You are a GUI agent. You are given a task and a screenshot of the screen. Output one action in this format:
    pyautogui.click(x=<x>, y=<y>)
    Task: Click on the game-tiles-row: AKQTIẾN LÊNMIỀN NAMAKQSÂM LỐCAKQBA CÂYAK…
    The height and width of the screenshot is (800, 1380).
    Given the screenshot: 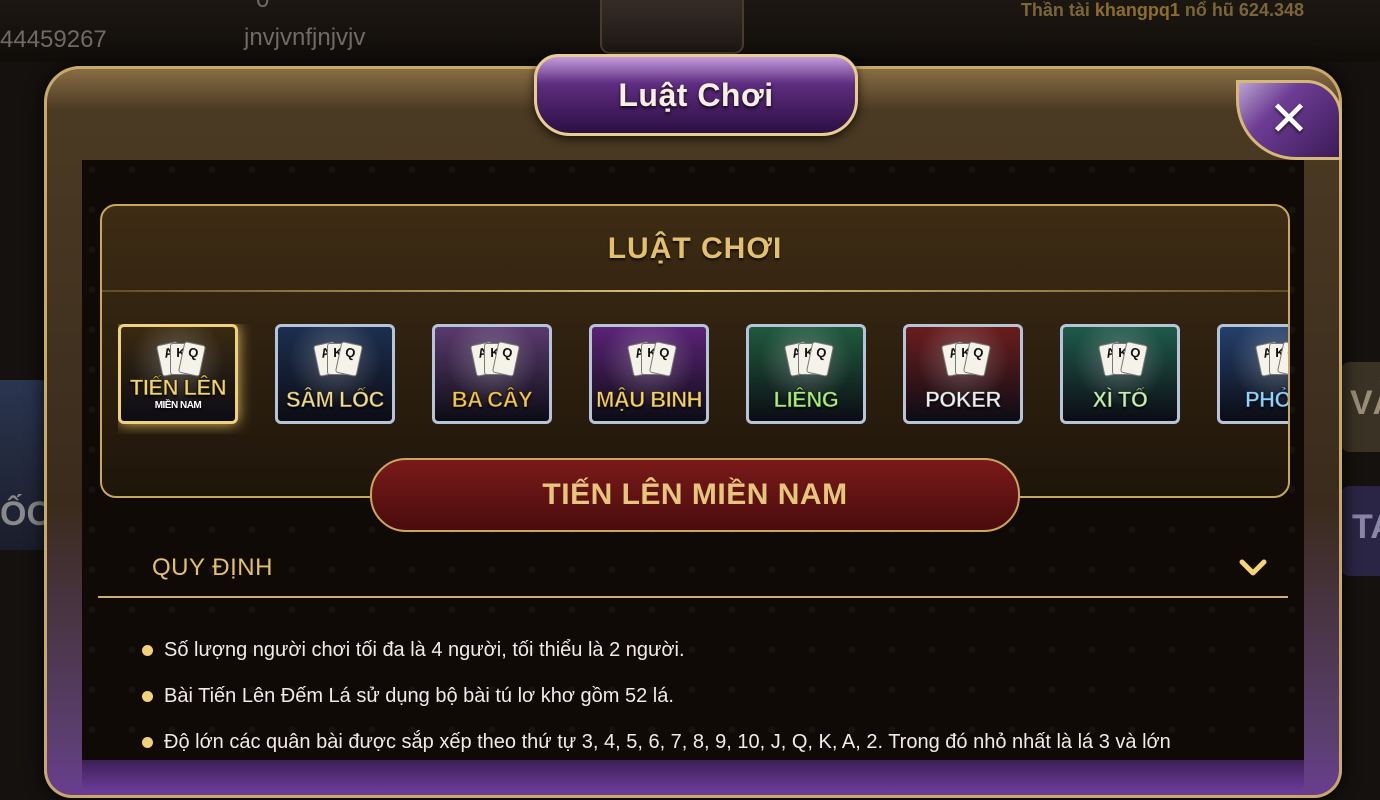 What is the action you would take?
    pyautogui.click(x=703, y=379)
    